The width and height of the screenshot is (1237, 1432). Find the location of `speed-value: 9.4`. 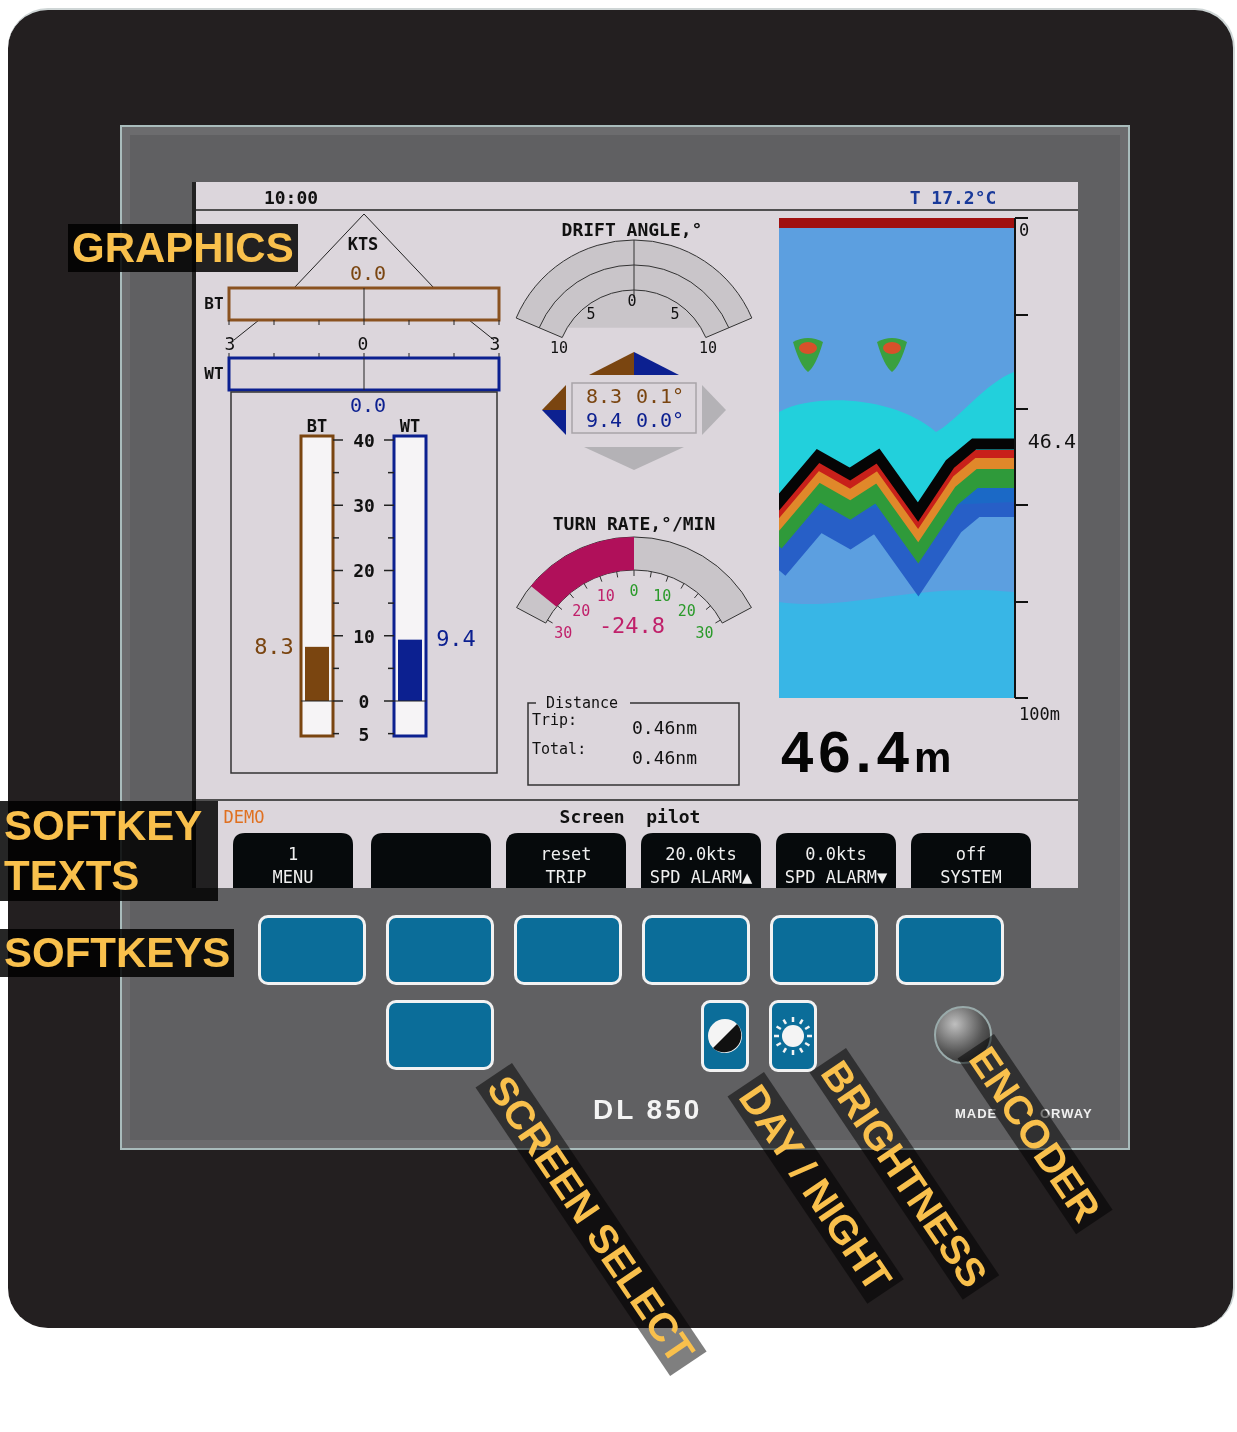

speed-value: 9.4 is located at coordinates (604, 420).